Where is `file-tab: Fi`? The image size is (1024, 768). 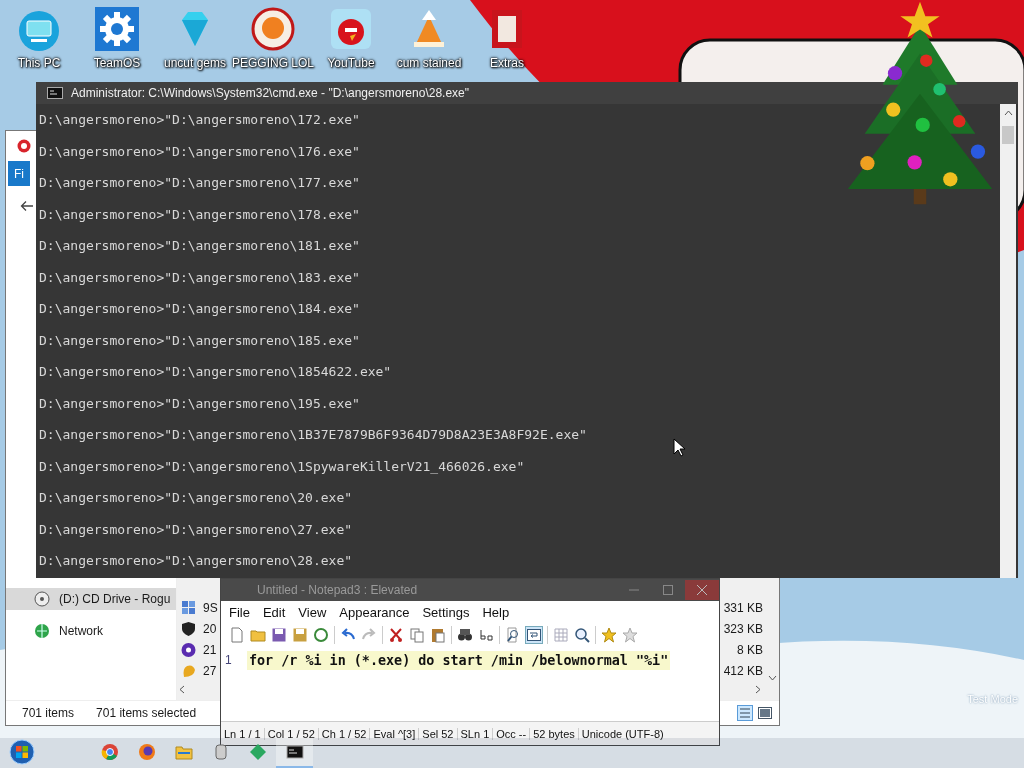 file-tab: Fi is located at coordinates (19, 173).